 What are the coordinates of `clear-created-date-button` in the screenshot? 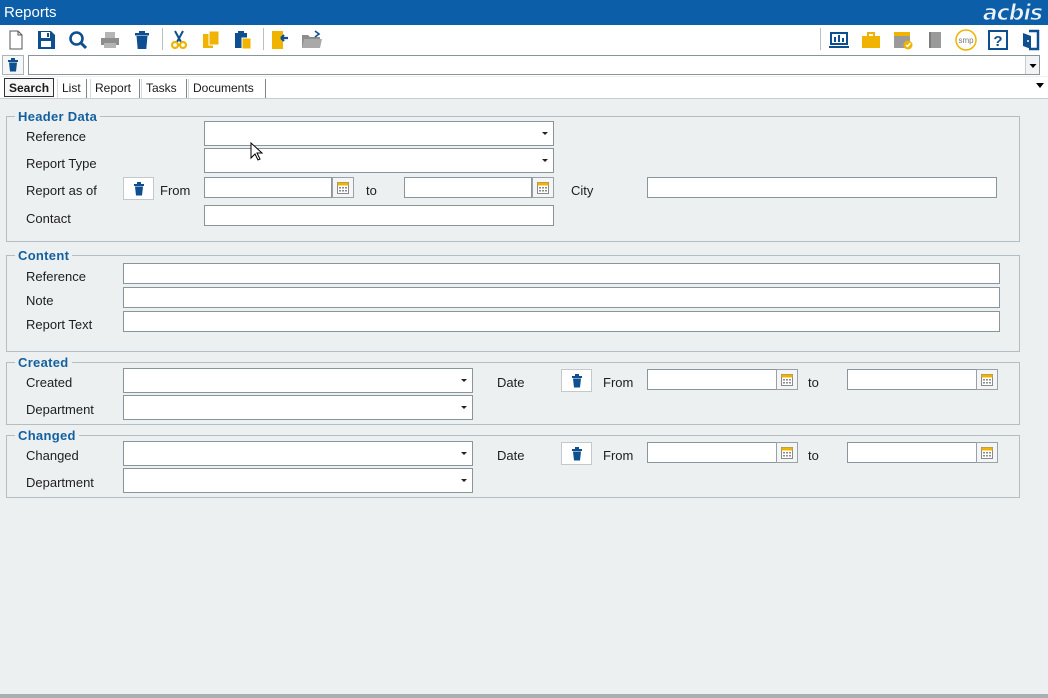 It's located at (576, 380).